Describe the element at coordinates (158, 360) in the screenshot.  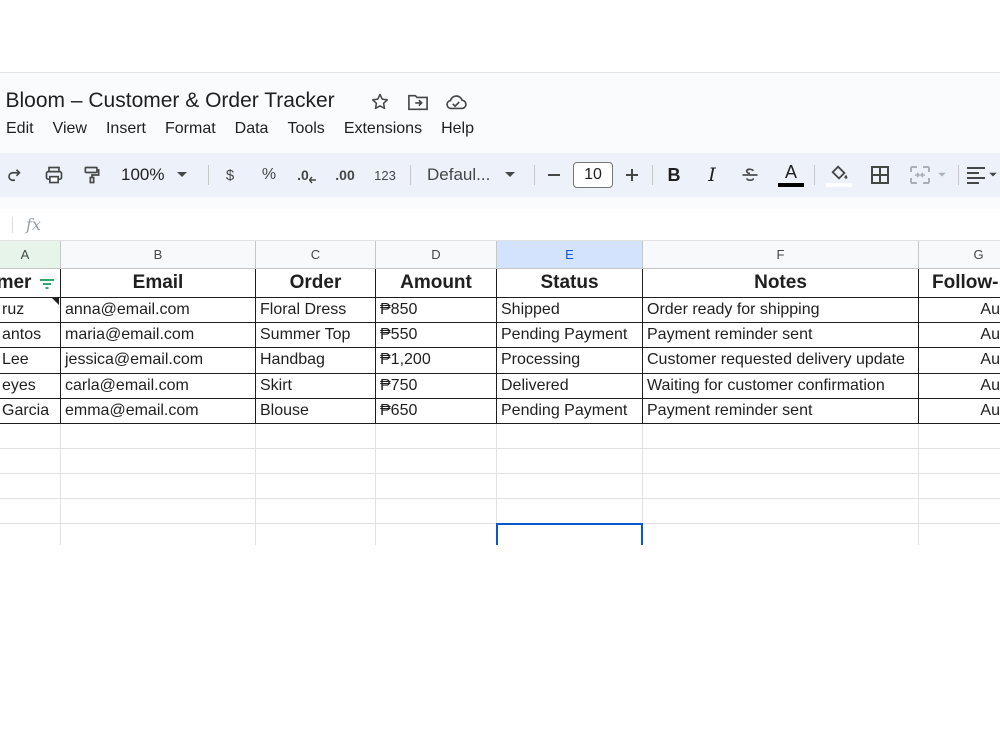
I see `table-cell: jessica@email.com` at that location.